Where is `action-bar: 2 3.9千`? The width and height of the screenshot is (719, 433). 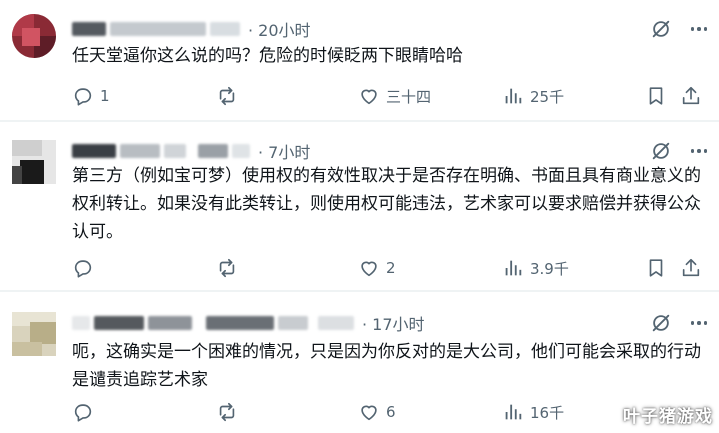
action-bar: 2 3.9千 is located at coordinates (392, 268).